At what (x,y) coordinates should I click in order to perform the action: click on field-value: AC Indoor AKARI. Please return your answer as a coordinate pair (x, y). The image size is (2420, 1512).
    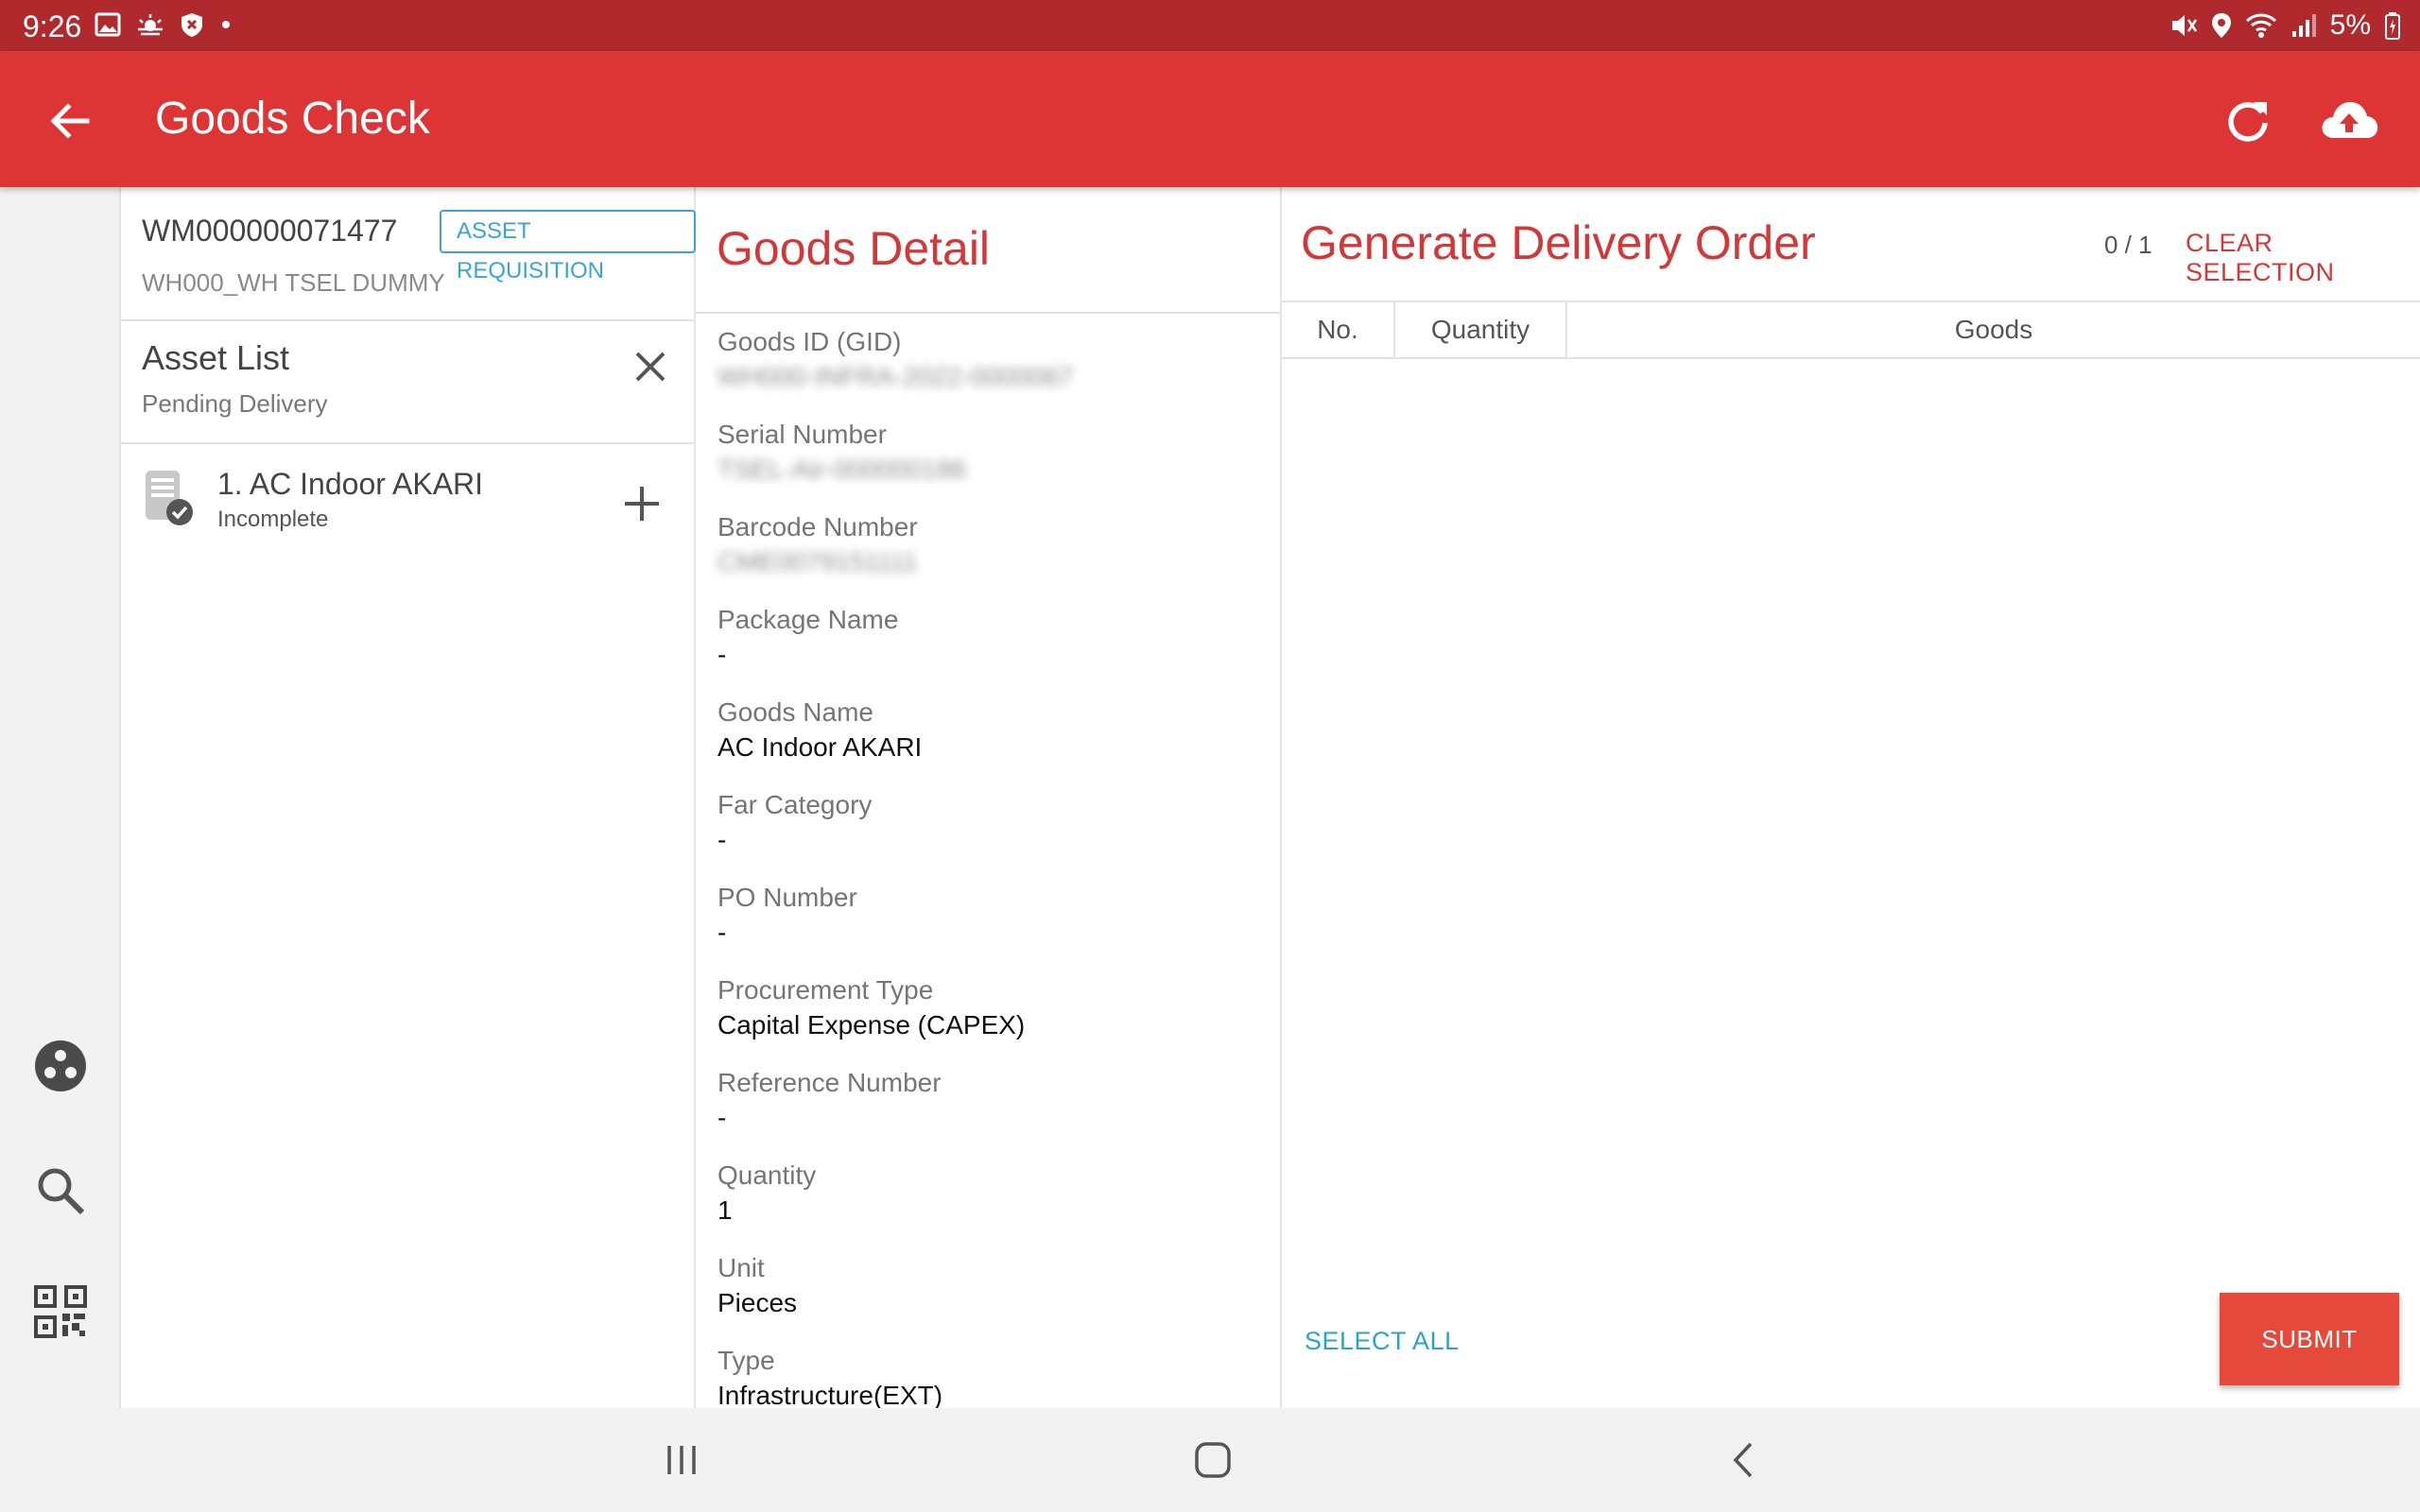
    Looking at the image, I should click on (820, 747).